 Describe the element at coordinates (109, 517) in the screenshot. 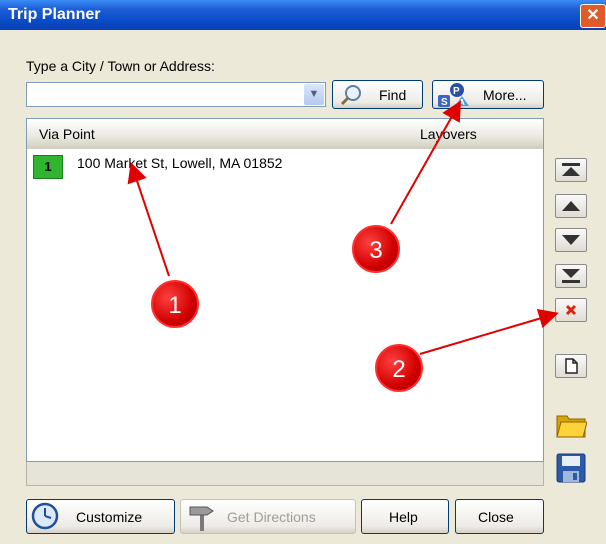

I see `customize-label: Customize` at that location.